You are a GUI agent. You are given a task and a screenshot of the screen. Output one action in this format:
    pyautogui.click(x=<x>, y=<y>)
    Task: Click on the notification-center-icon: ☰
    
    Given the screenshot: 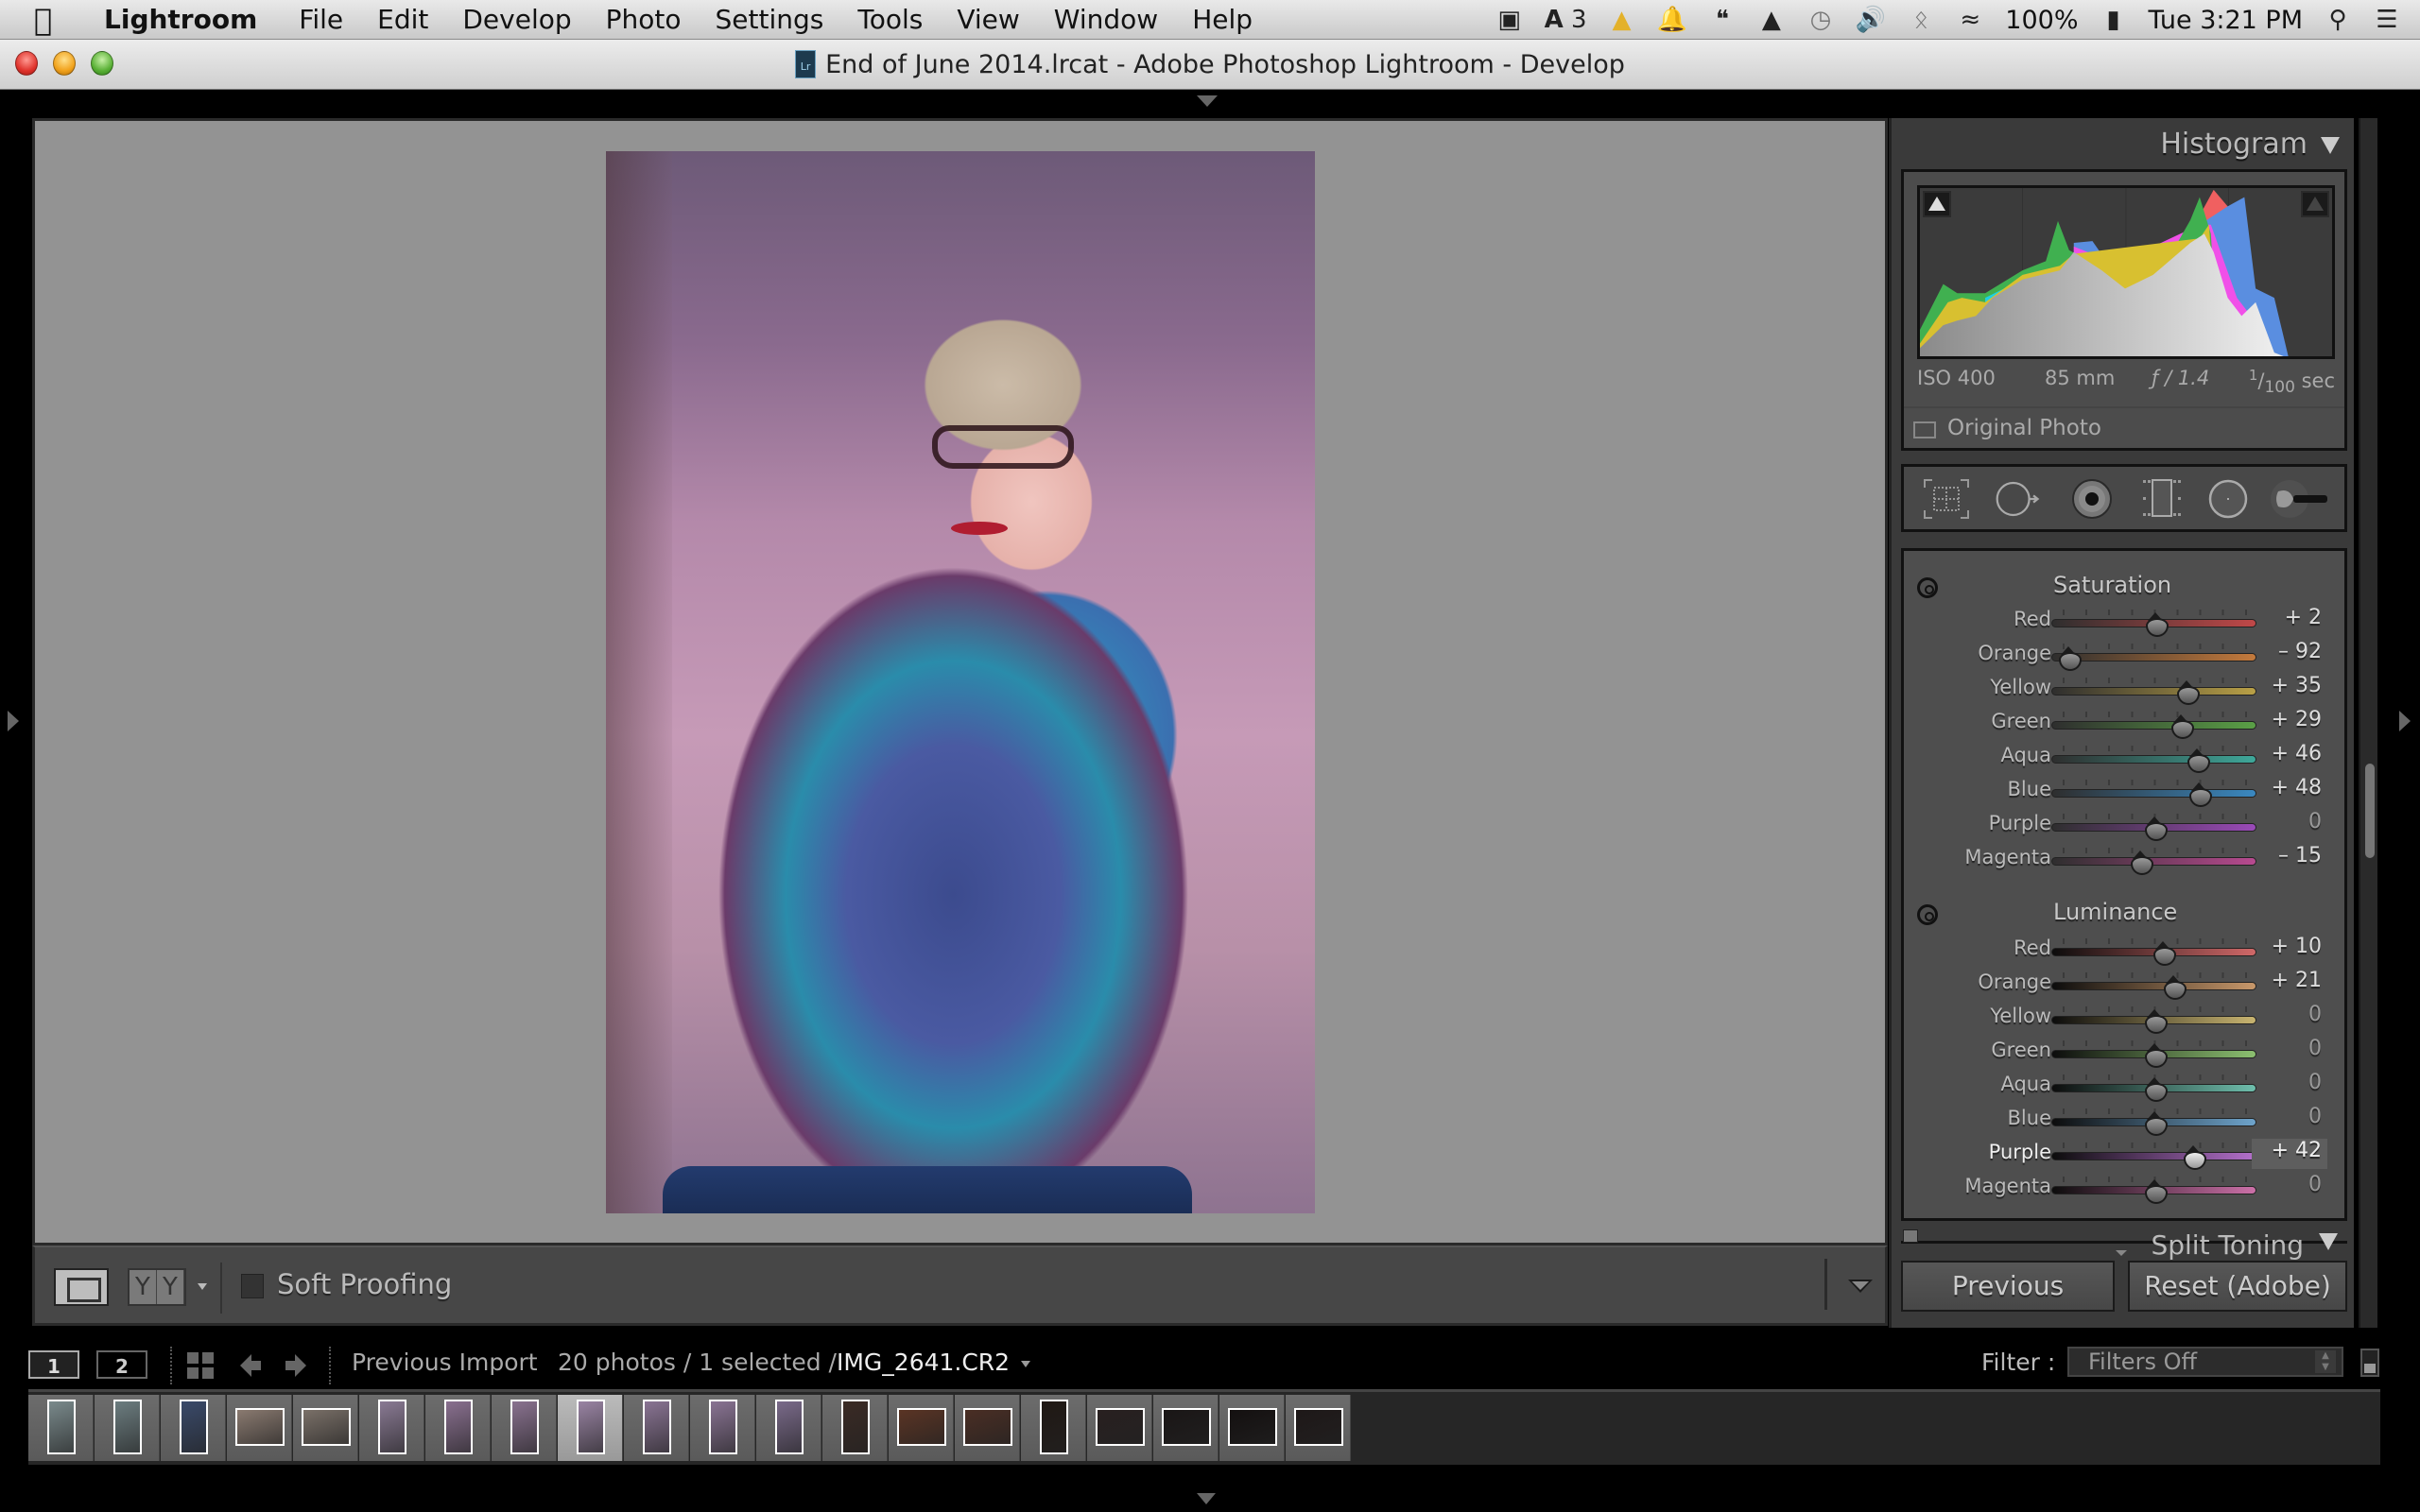 What is the action you would take?
    pyautogui.click(x=2387, y=20)
    